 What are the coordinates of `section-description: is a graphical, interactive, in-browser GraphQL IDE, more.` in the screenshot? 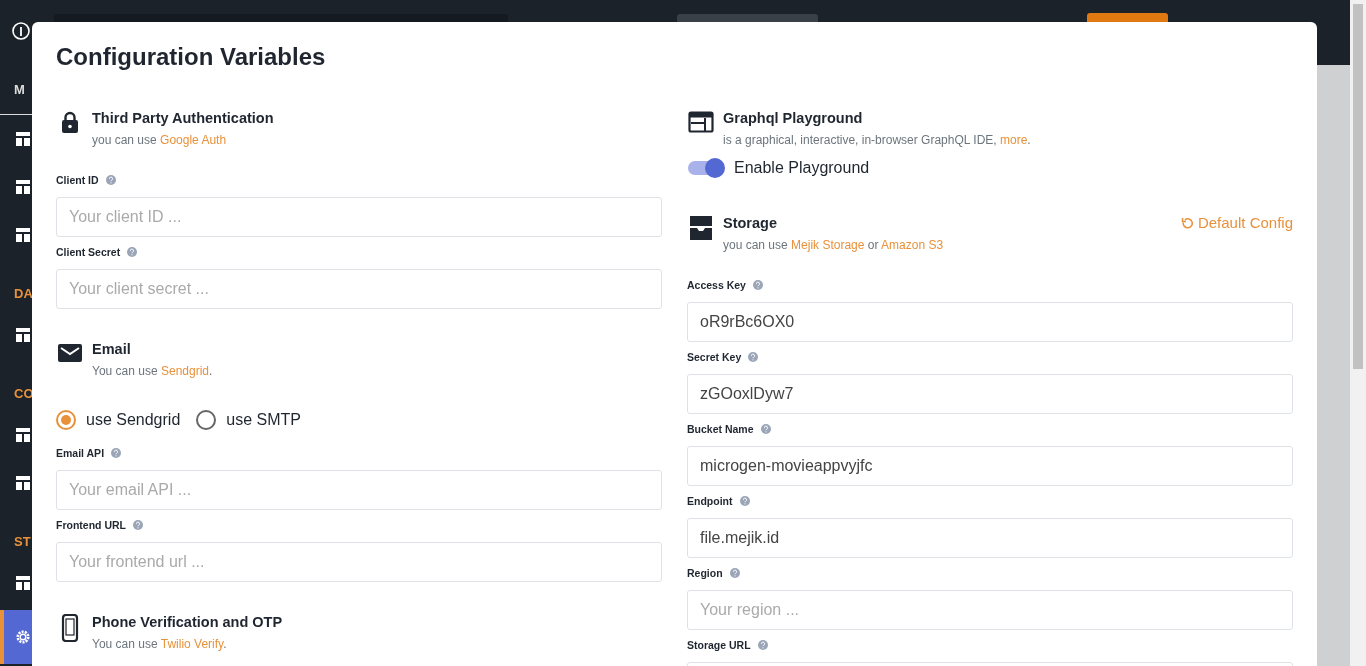 It's located at (877, 140).